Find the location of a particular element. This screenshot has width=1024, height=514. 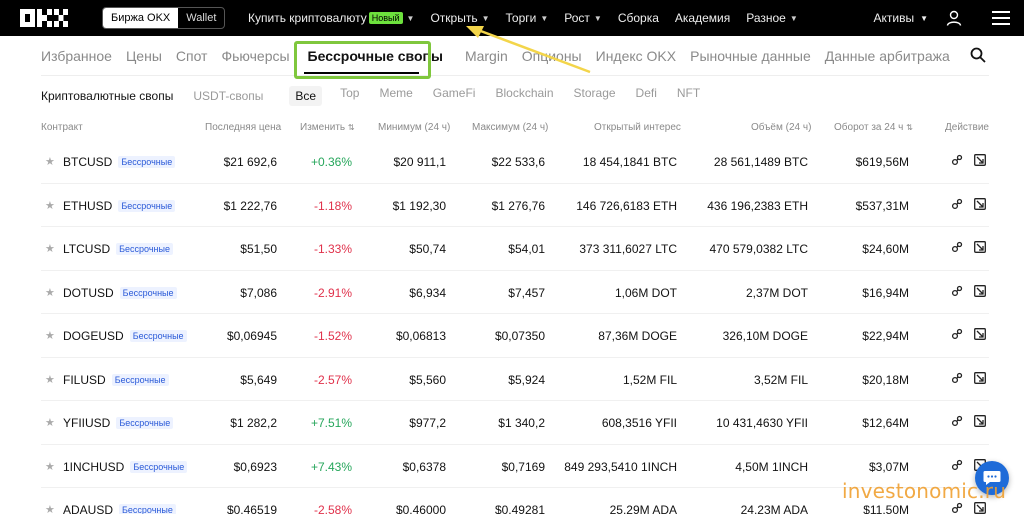

th-turnover: Оборот за 24 ч ⇅ is located at coordinates (873, 127).